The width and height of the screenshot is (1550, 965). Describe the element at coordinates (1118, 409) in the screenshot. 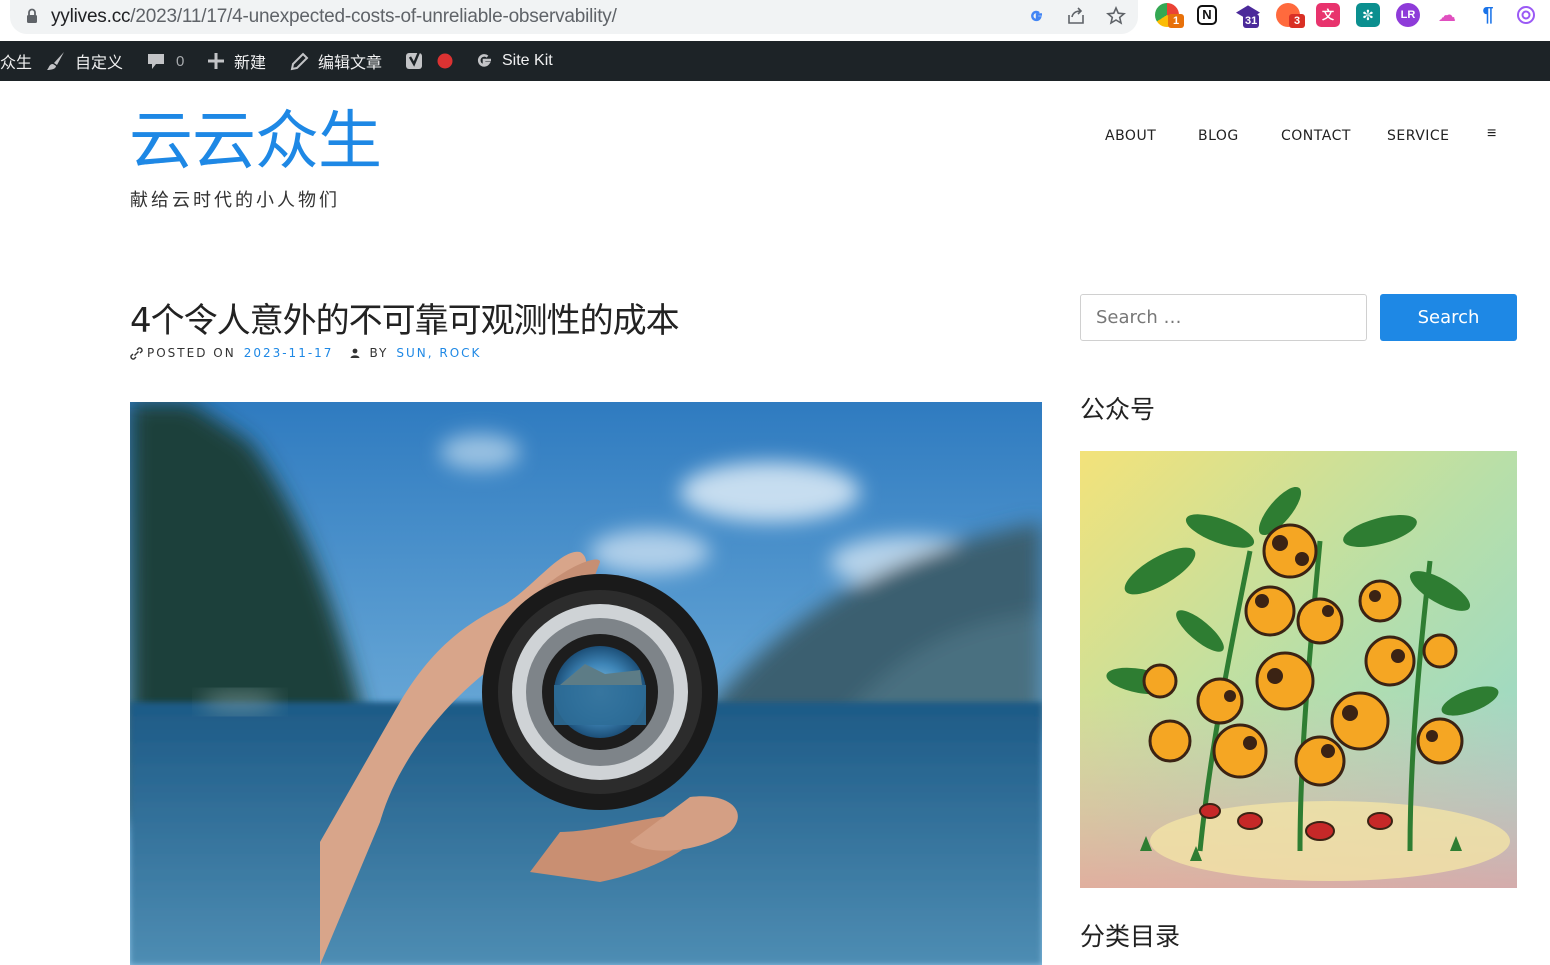

I see `widget-title-wechat: 公众号` at that location.